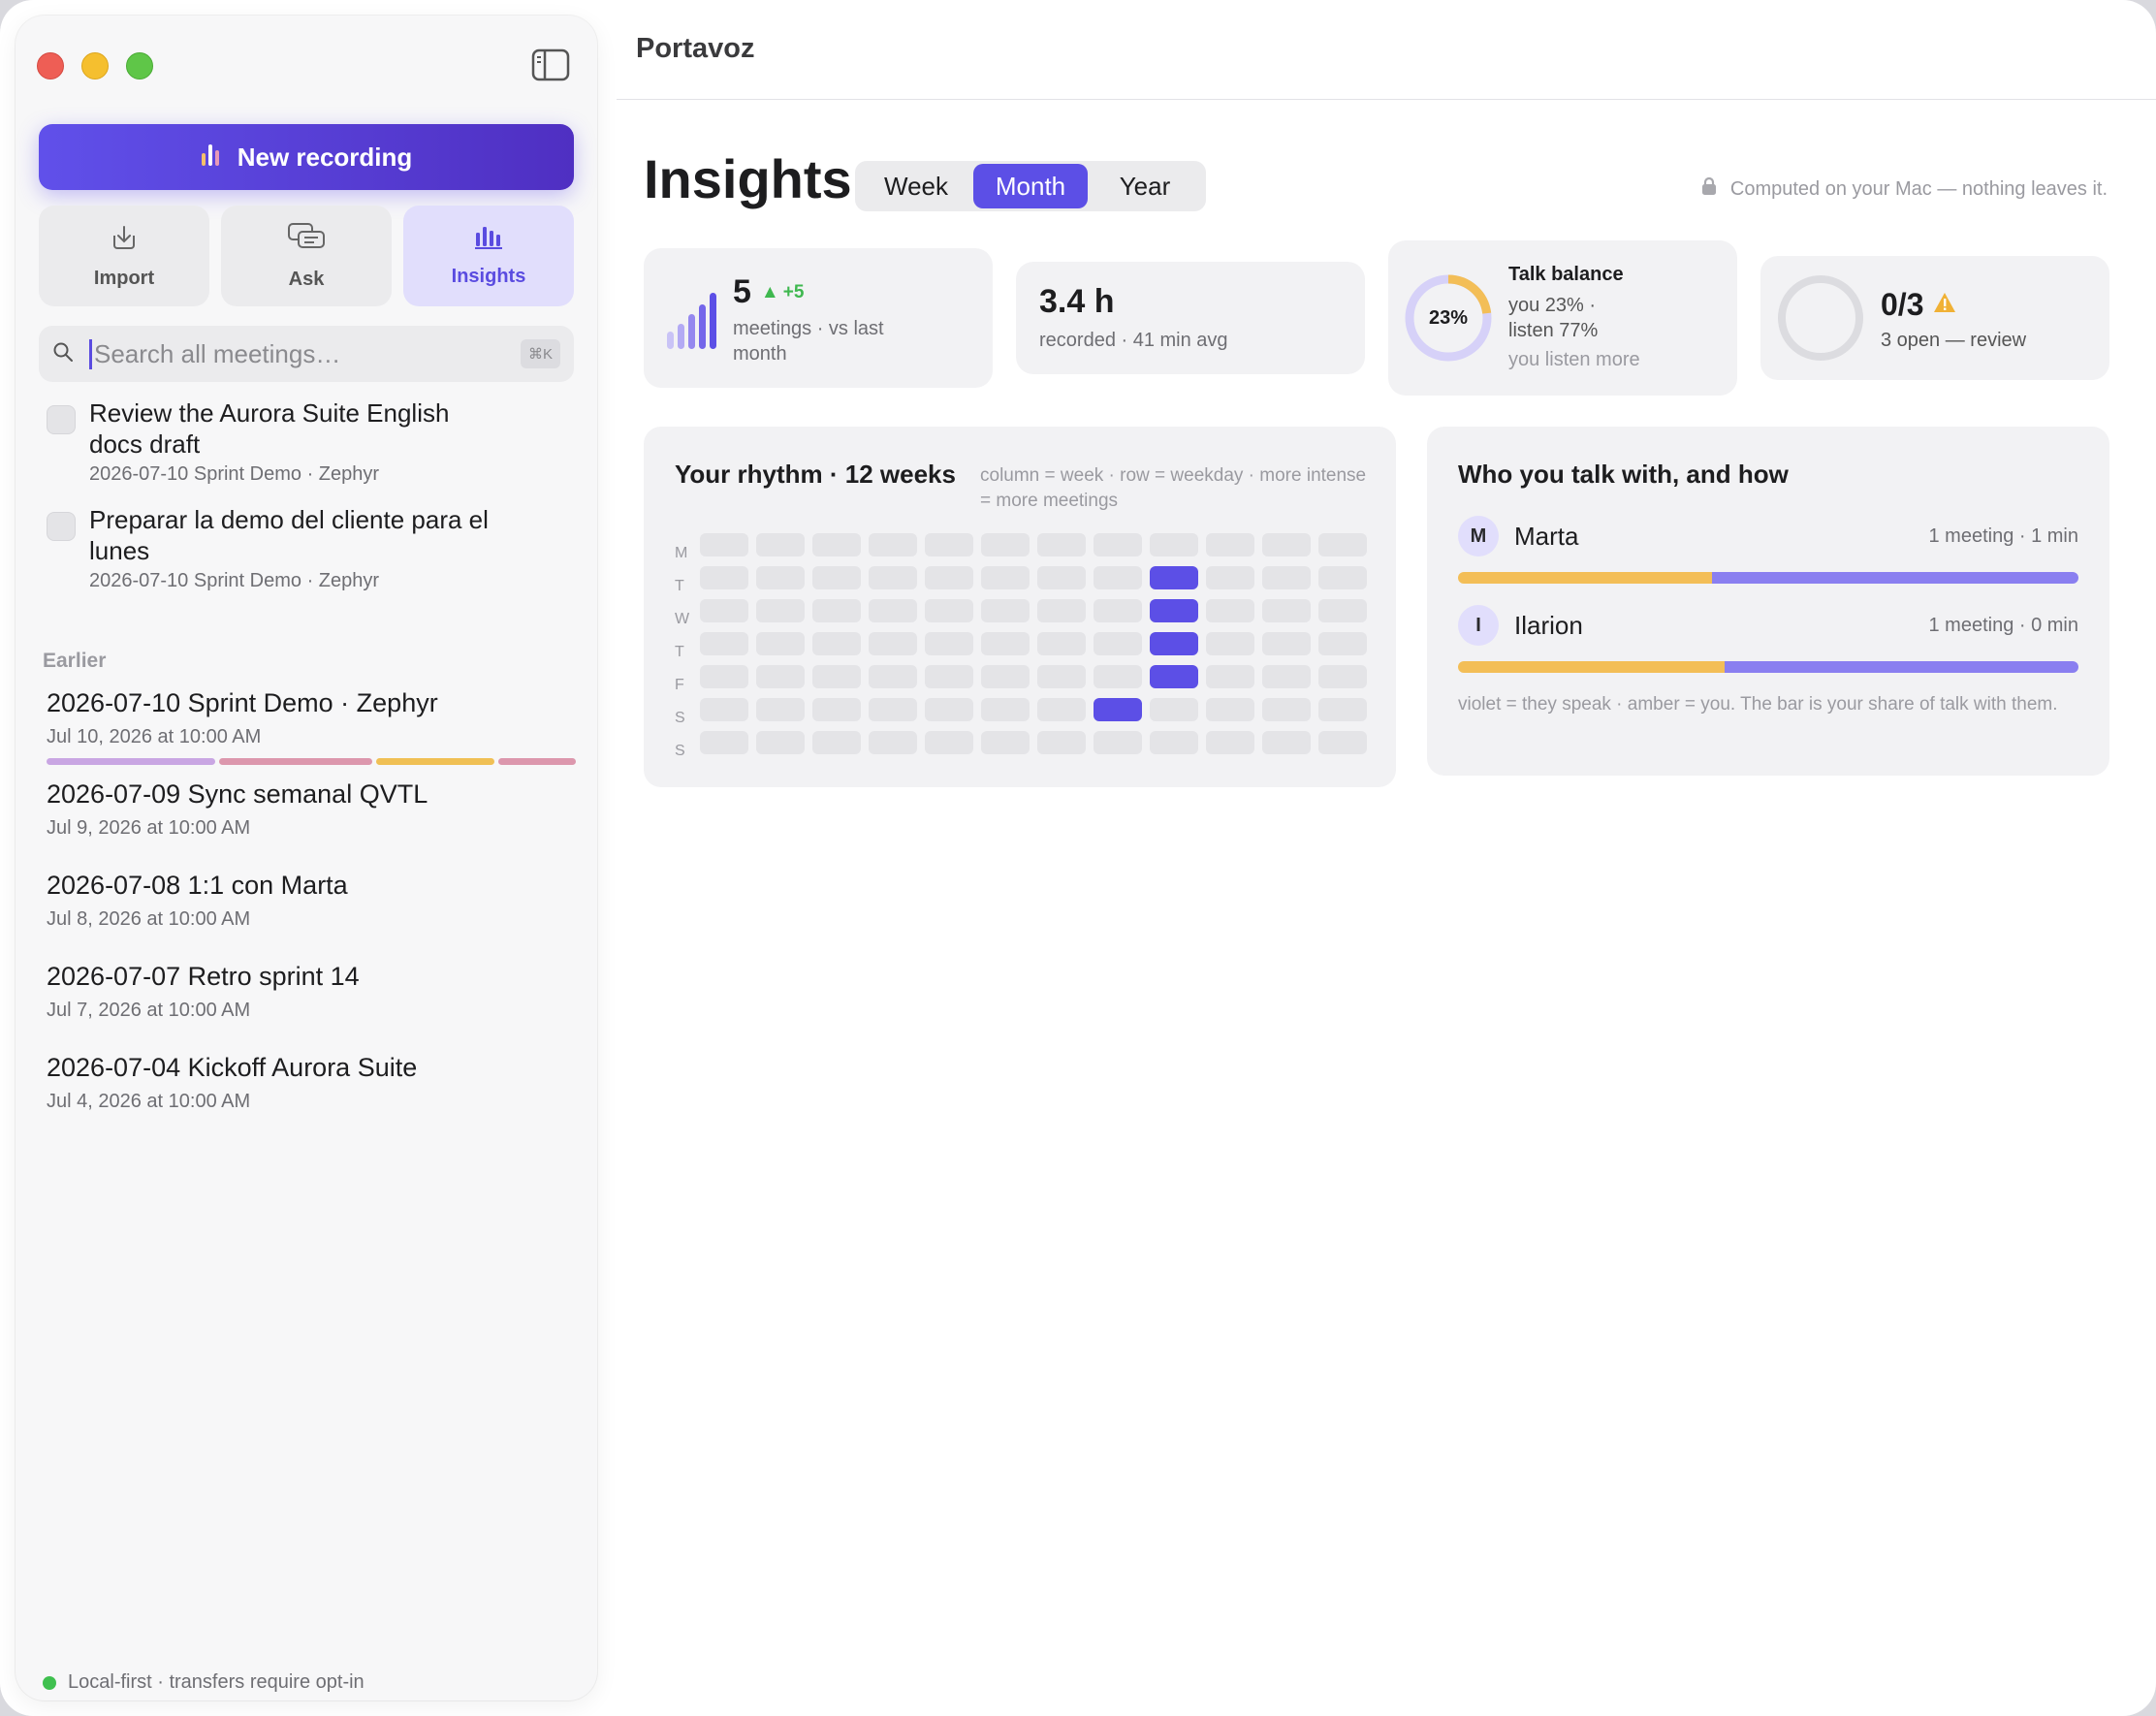  Describe the element at coordinates (1768, 550) in the screenshot. I see `person-row: M Marta 1 meeting · 1 min` at that location.